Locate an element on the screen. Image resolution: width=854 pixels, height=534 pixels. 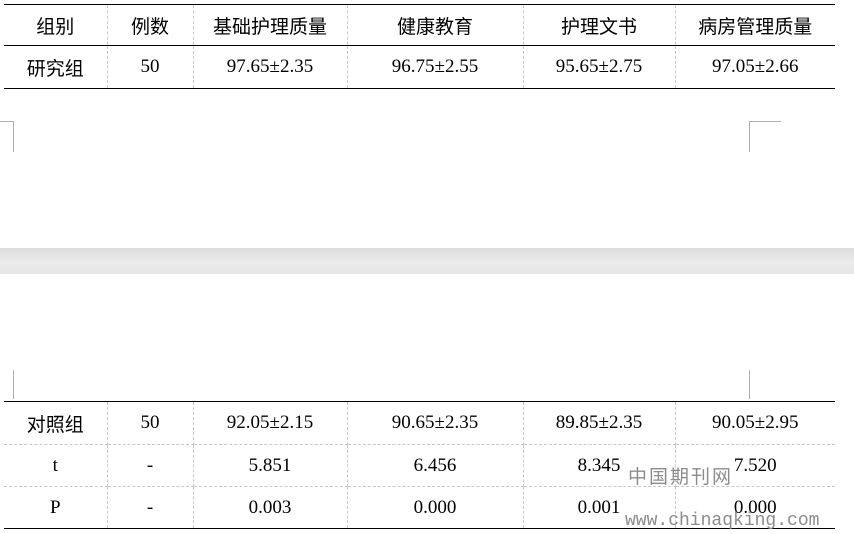
table-cell: 0.003 is located at coordinates (270, 507).